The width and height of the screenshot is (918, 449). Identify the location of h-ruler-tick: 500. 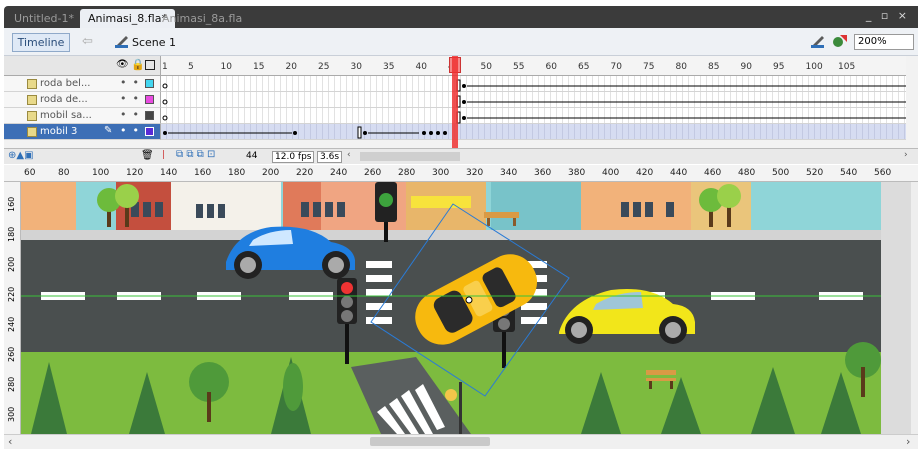
(781, 173).